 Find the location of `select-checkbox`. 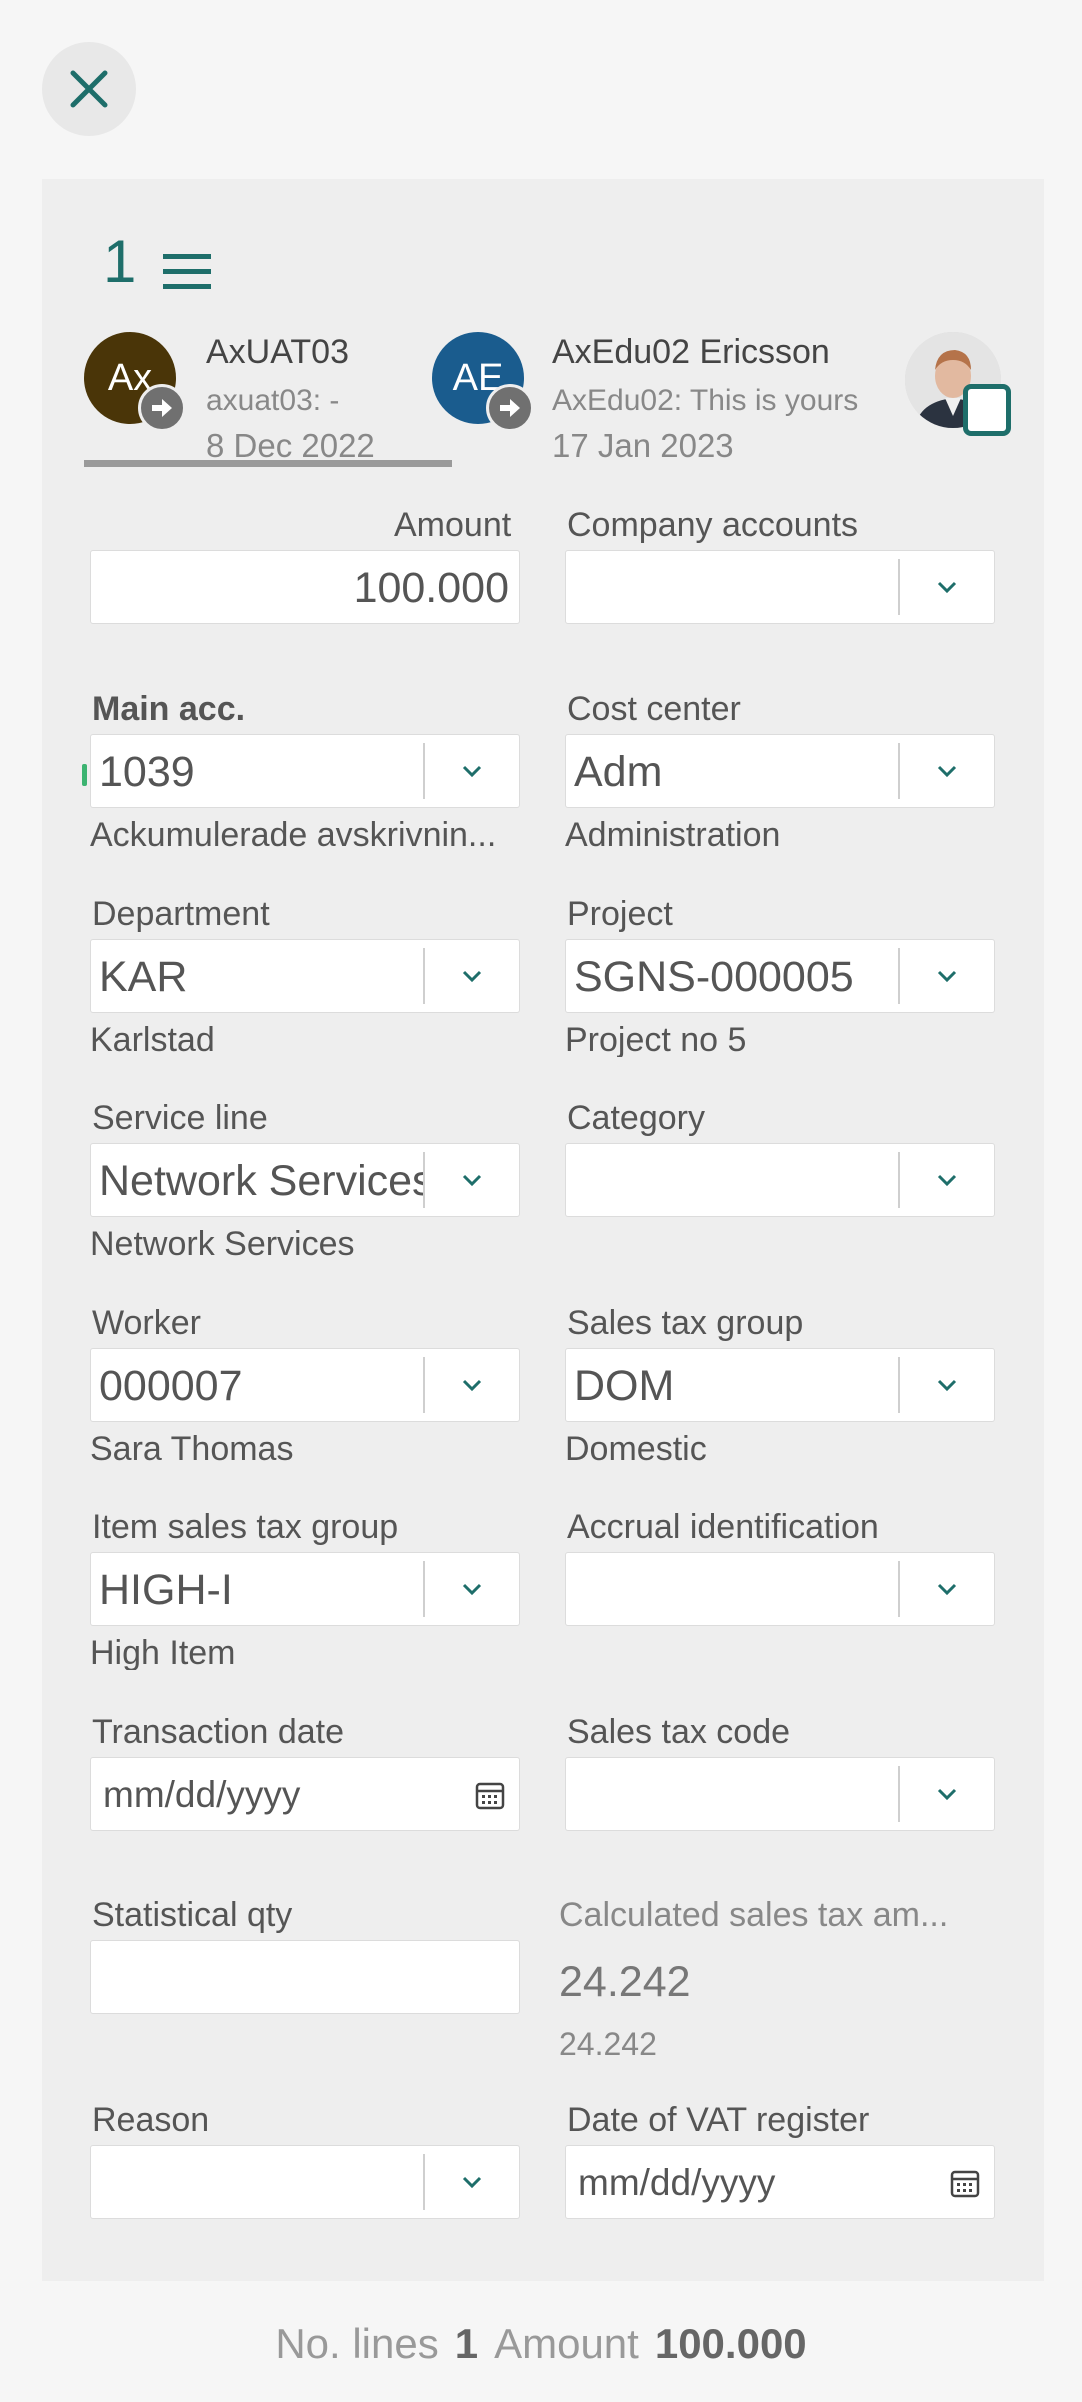

select-checkbox is located at coordinates (987, 410).